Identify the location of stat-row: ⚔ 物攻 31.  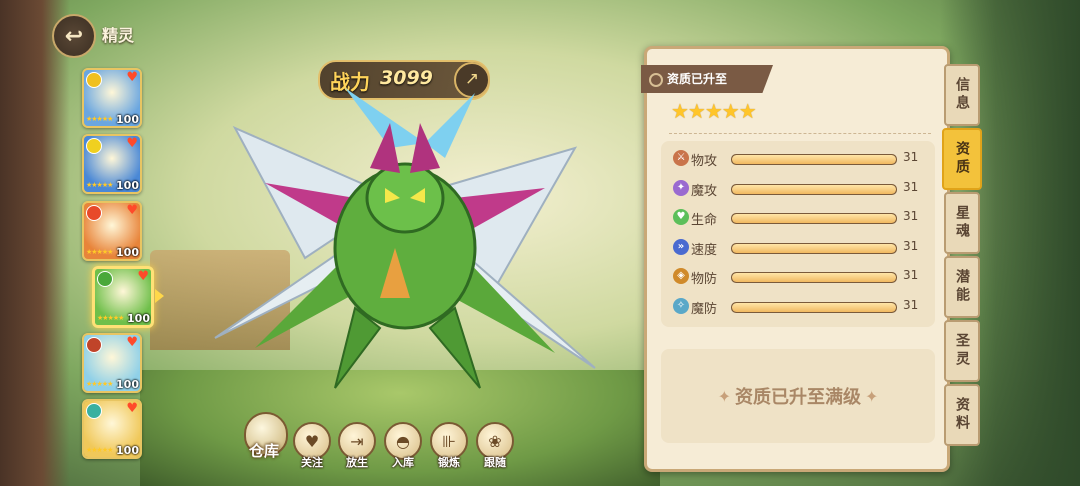
(795, 159).